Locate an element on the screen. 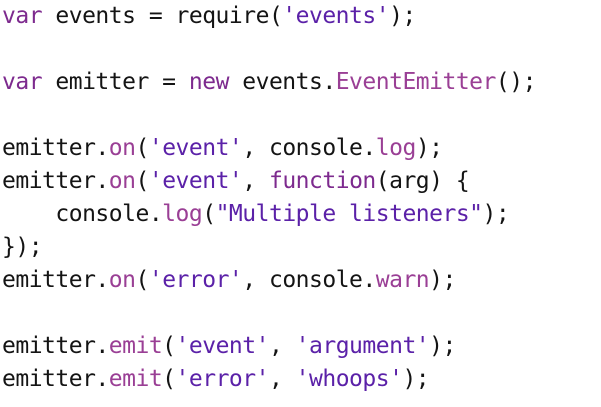 The image size is (601, 407). code-text: events. is located at coordinates (282, 82).